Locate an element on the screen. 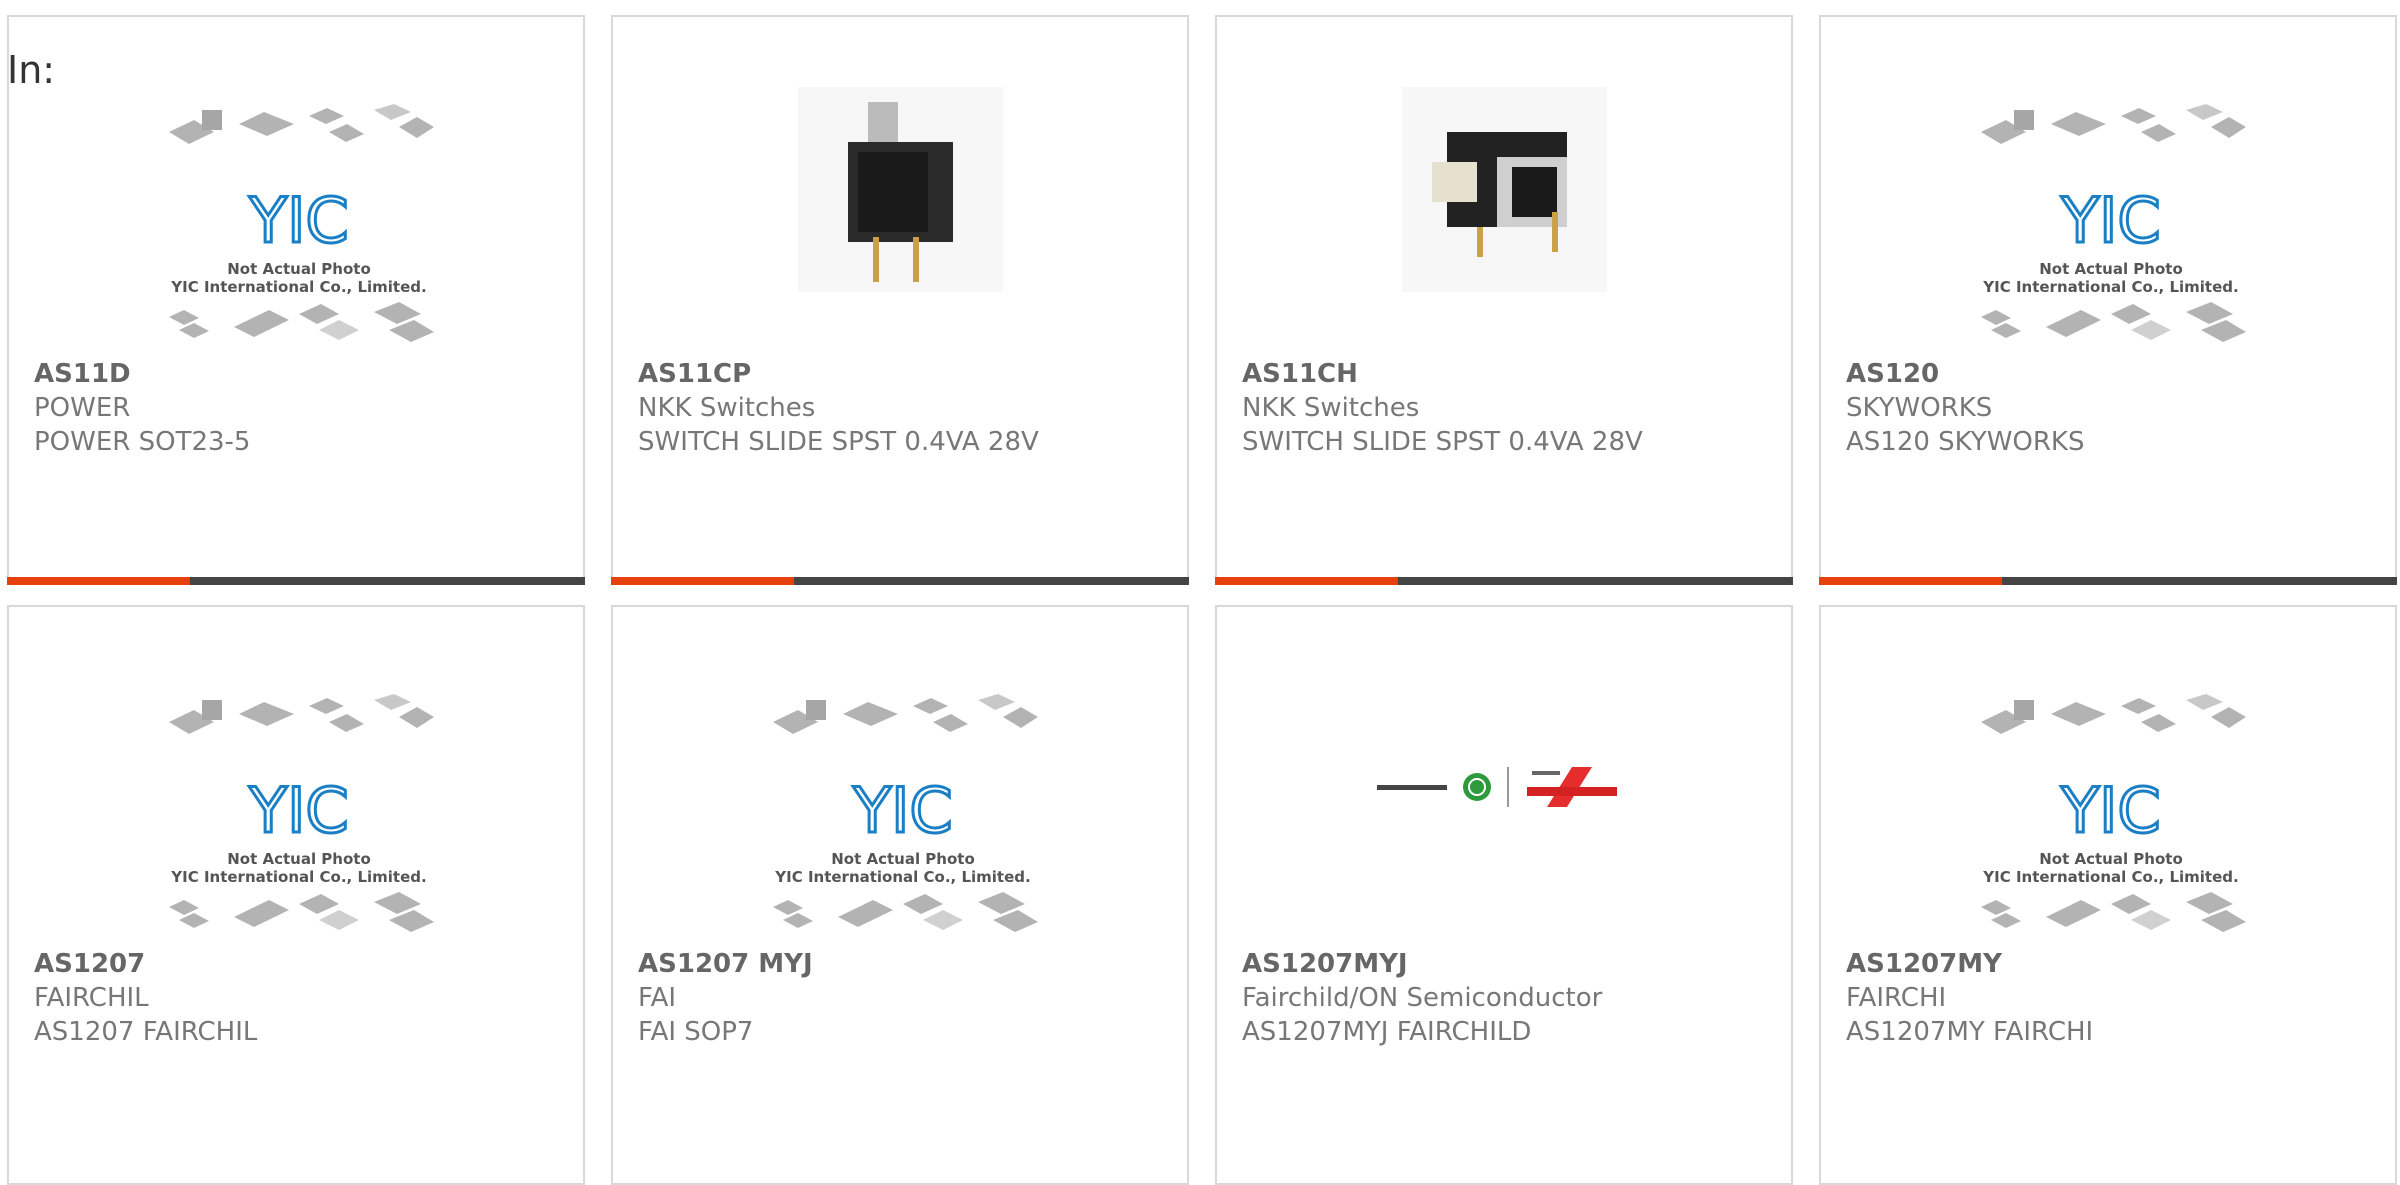 The height and width of the screenshot is (1185, 2400). brand-name: FAIRCHI is located at coordinates (1896, 998).